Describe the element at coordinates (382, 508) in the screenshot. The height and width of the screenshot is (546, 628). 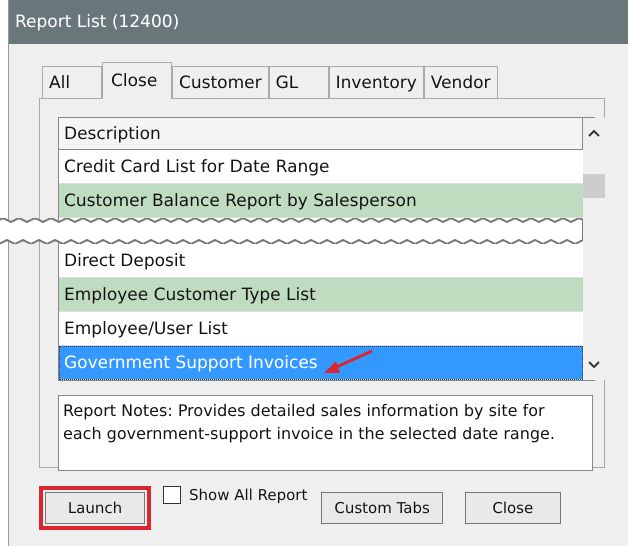
I see `dialog-button: Custom Tabs` at that location.